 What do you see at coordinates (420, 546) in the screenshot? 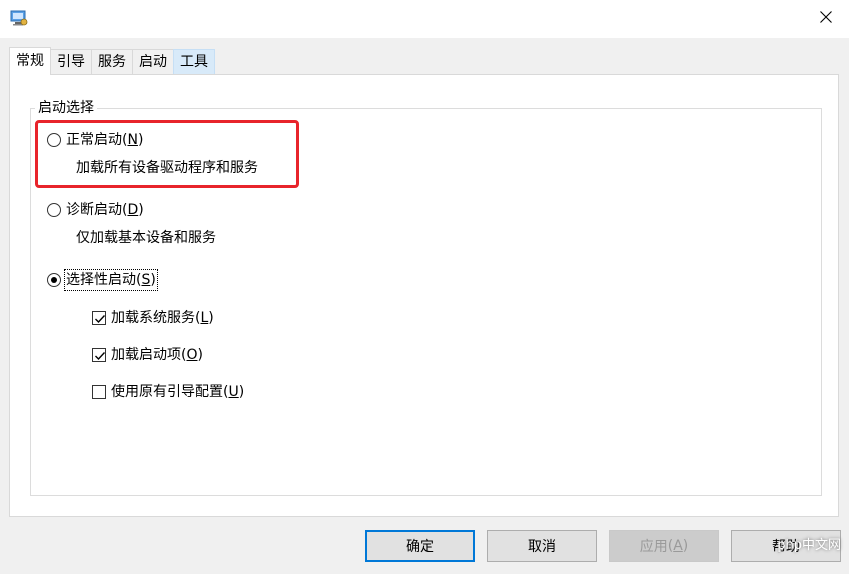
I see `ok-button: 确定` at bounding box center [420, 546].